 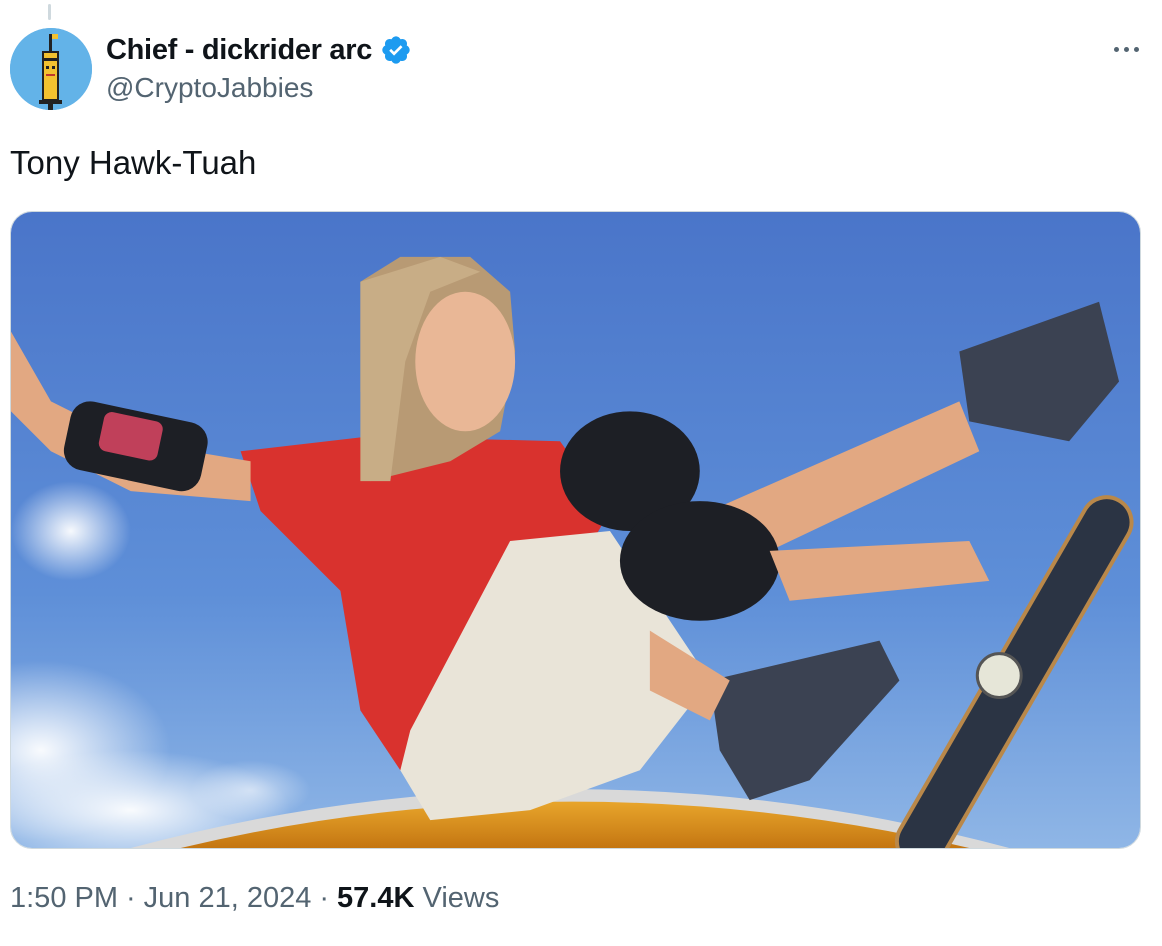 I want to click on pixel-syringe-avatar-icon, so click(x=51, y=69).